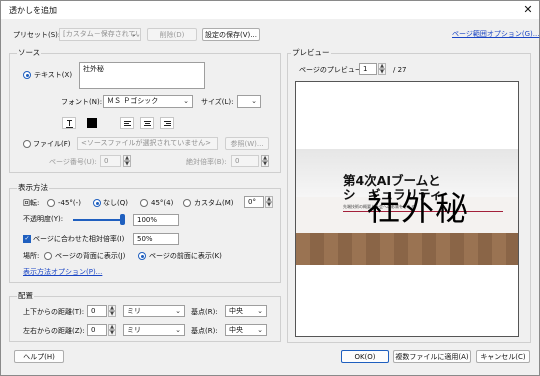  Describe the element at coordinates (134, 330) in the screenshot. I see `horizontal-unit-value: ミリ` at that location.